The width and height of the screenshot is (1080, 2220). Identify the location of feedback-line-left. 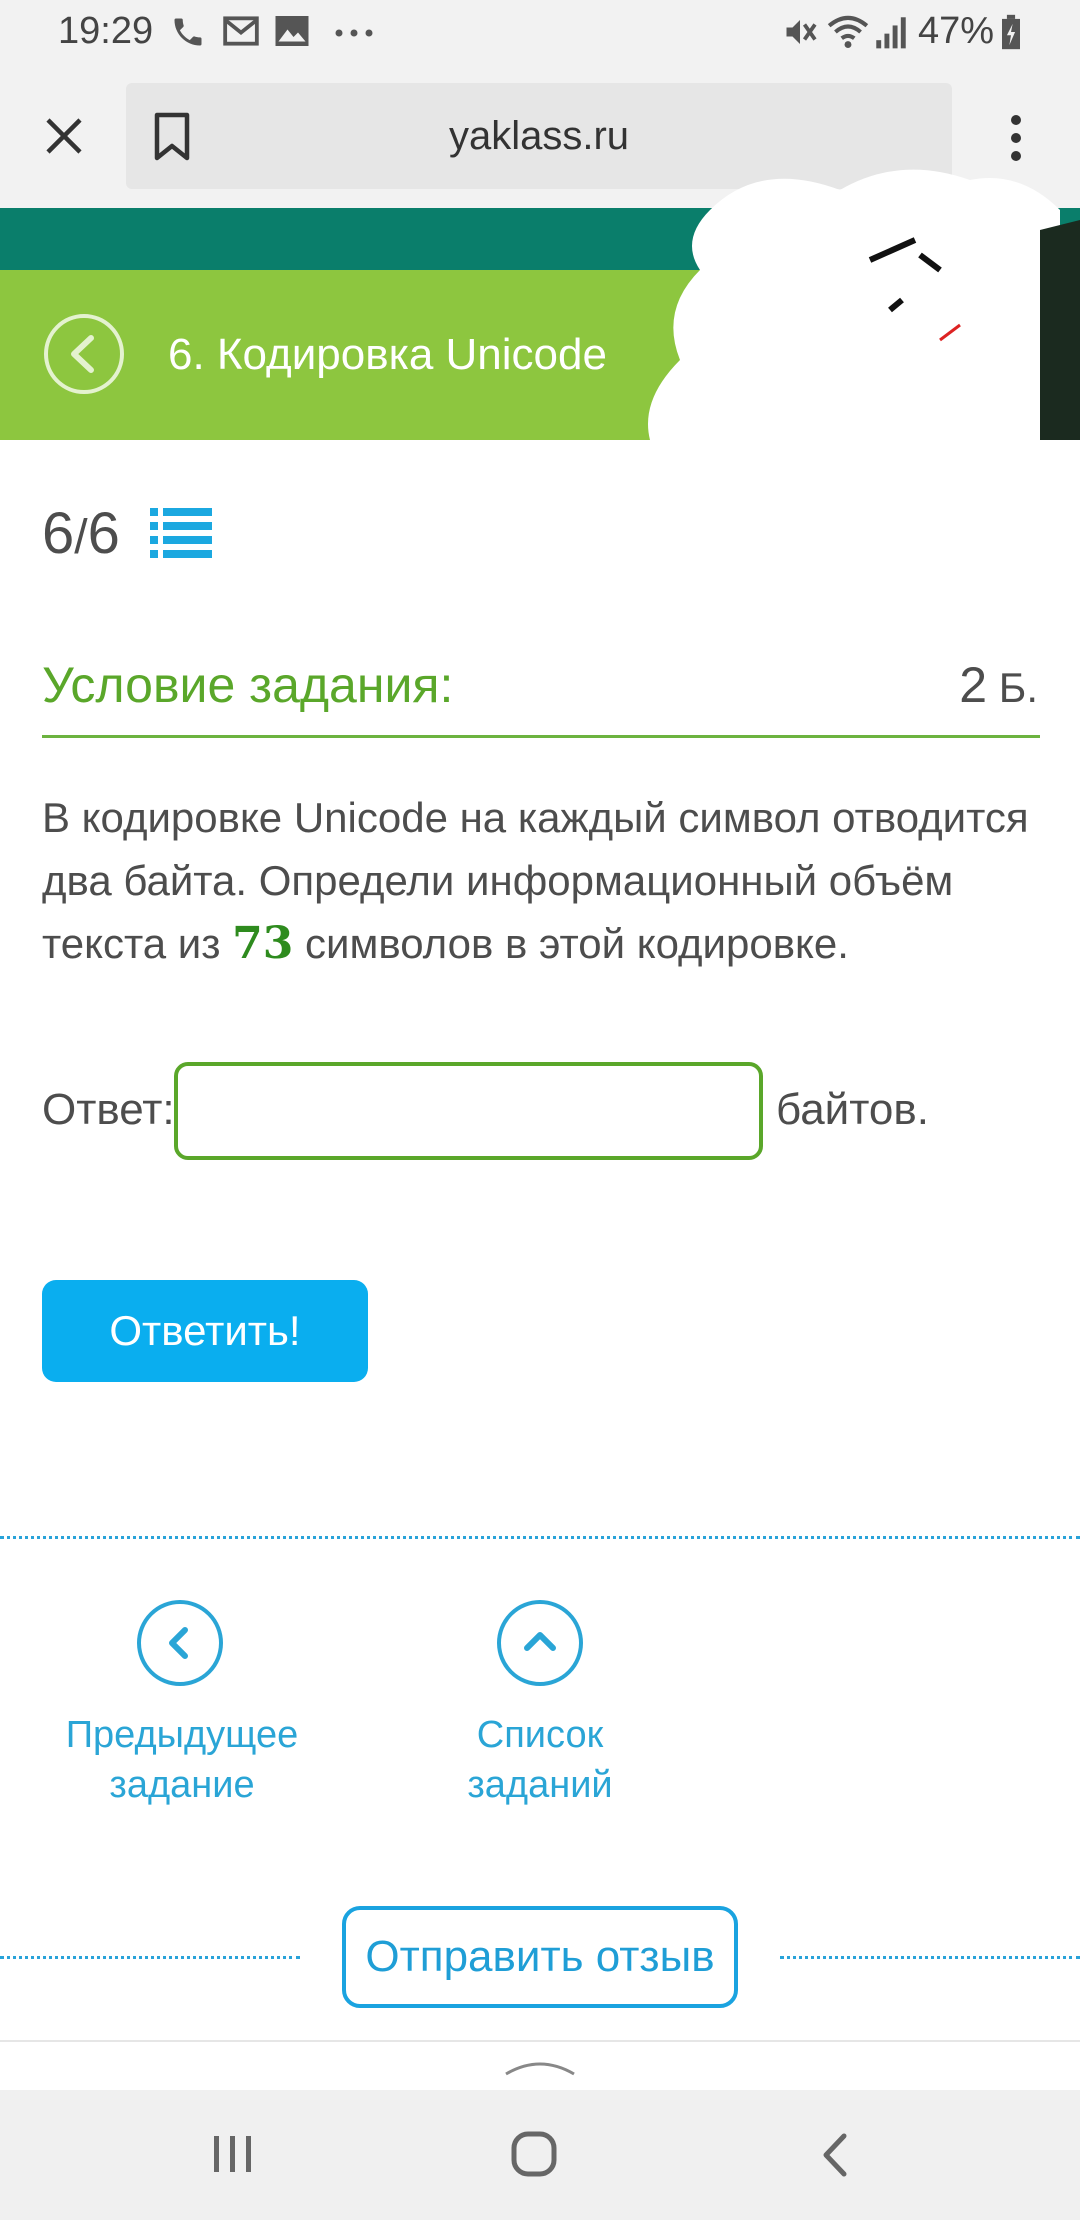
(150, 1957).